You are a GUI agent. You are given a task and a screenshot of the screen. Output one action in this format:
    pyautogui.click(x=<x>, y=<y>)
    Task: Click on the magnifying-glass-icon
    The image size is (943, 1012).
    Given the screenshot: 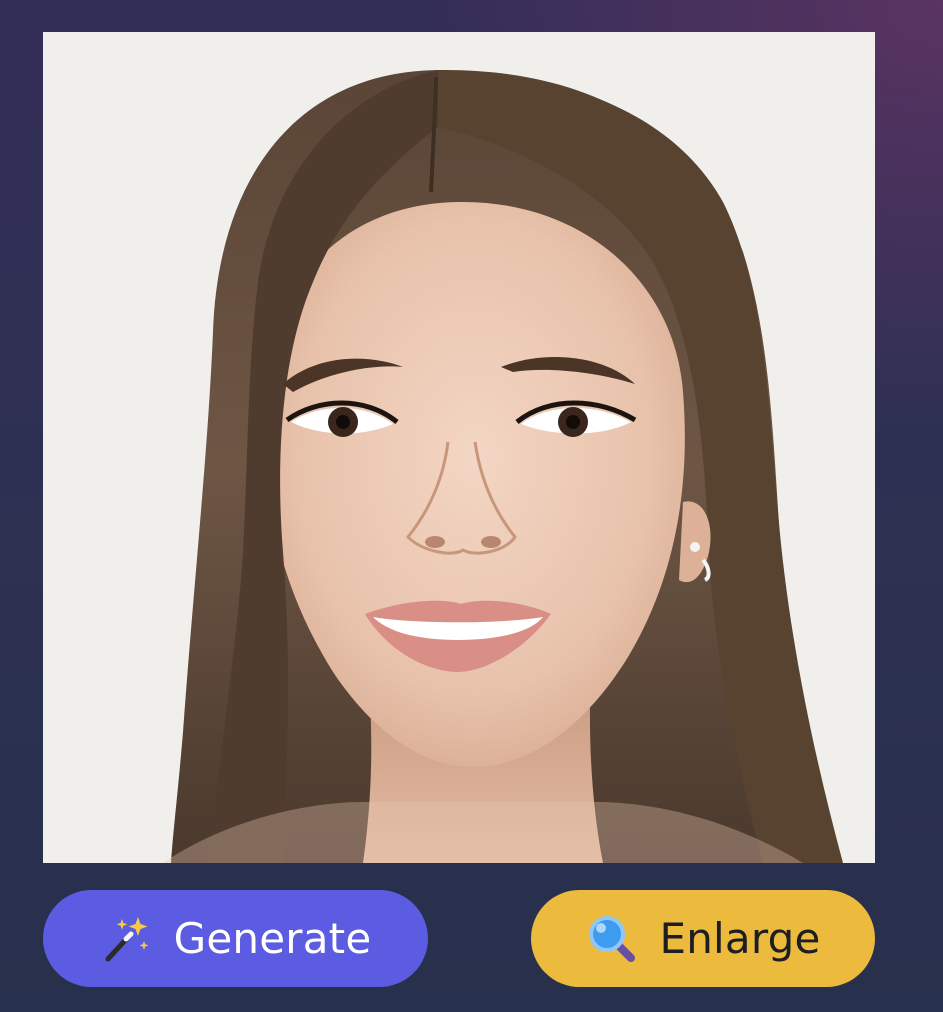 What is the action you would take?
    pyautogui.click(x=611, y=938)
    